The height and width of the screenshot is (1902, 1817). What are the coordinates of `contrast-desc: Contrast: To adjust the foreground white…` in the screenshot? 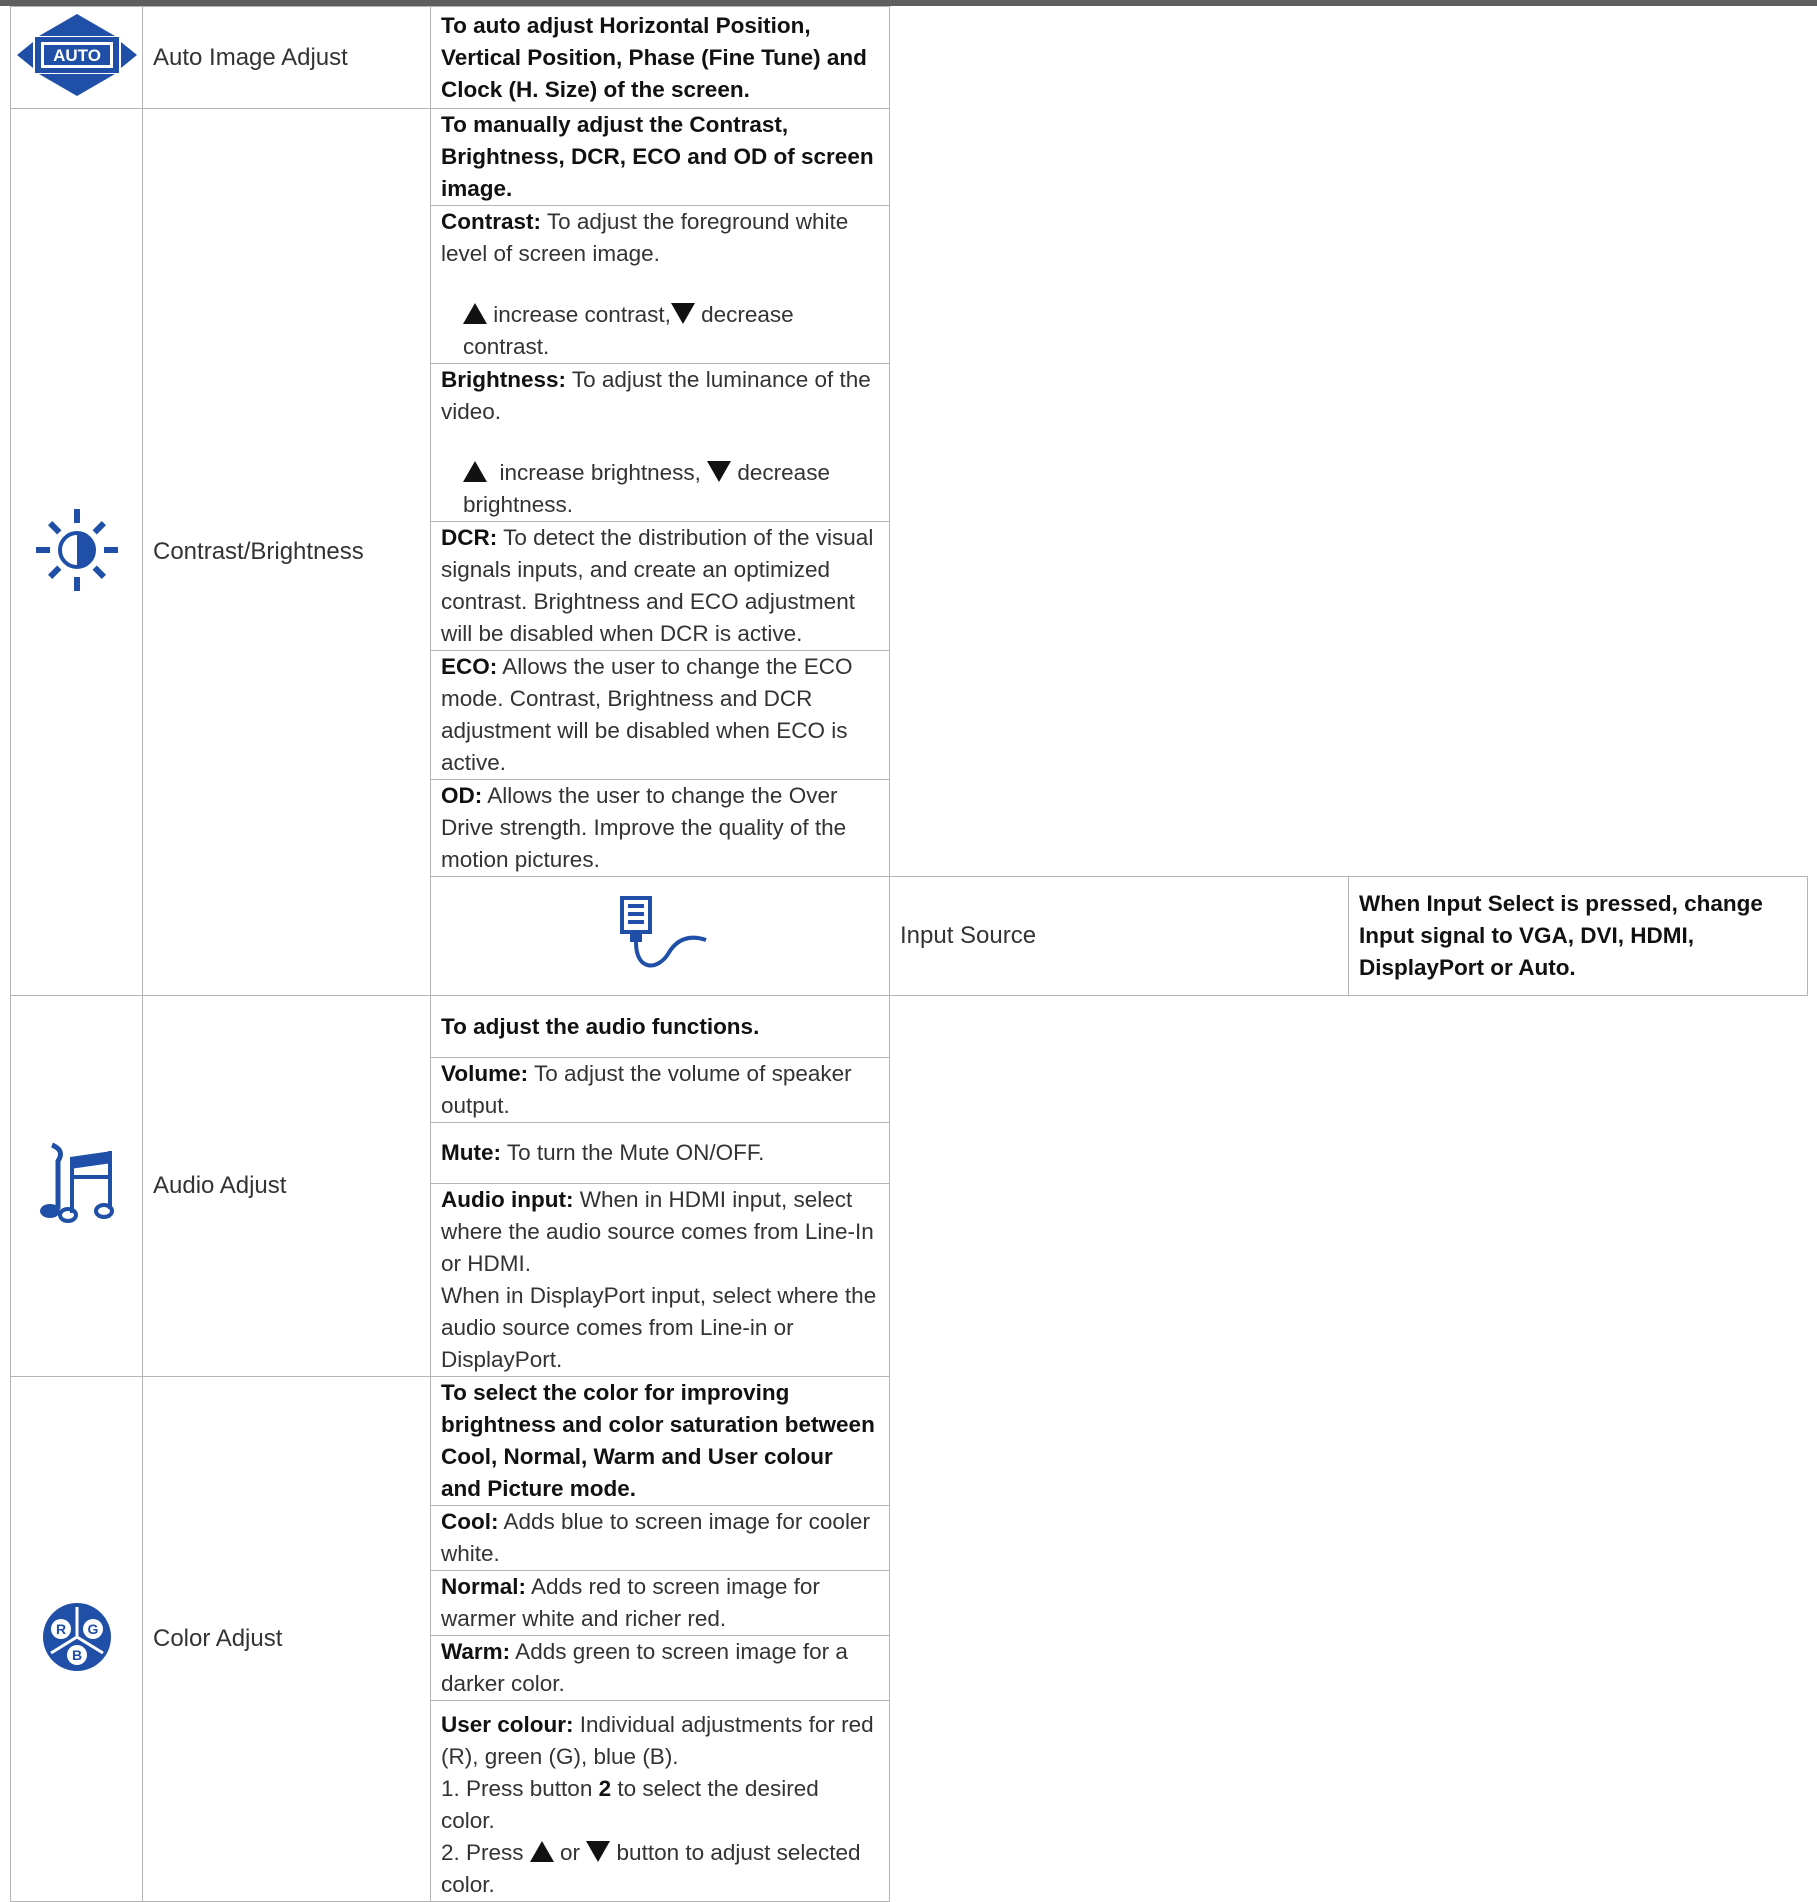 It's located at (660, 284).